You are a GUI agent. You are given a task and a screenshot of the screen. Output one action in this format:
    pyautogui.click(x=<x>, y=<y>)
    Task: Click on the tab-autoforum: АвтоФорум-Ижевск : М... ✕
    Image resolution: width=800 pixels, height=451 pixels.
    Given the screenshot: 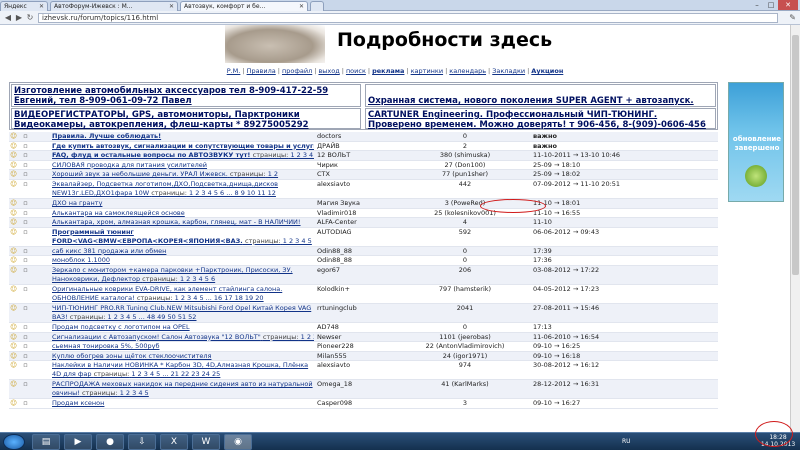 What is the action you would take?
    pyautogui.click(x=114, y=6)
    